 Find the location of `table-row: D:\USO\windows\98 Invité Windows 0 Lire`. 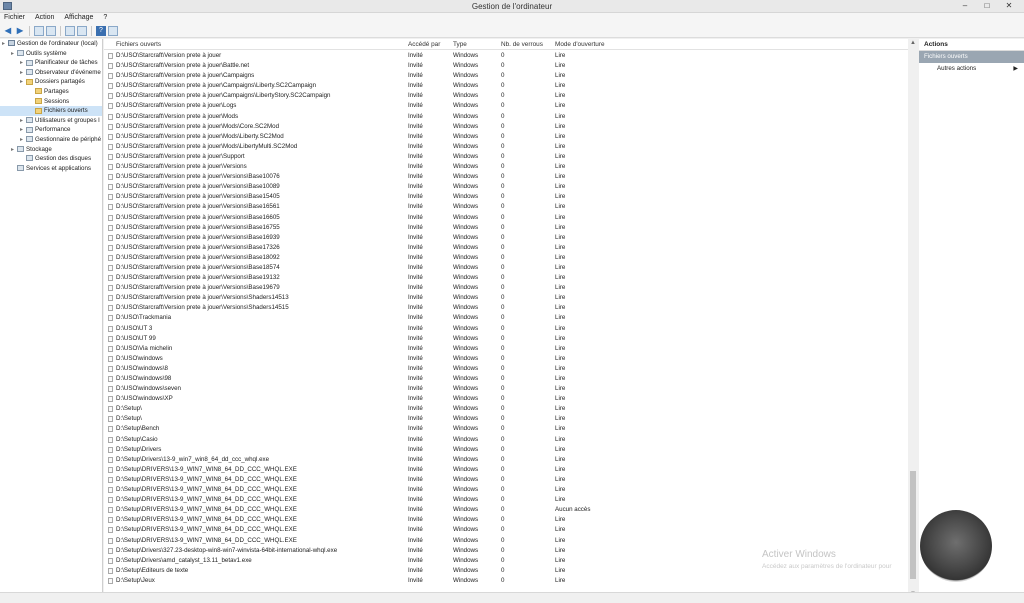

table-row: D:\USO\windows\98 Invité Windows 0 Lire is located at coordinates (510, 379).